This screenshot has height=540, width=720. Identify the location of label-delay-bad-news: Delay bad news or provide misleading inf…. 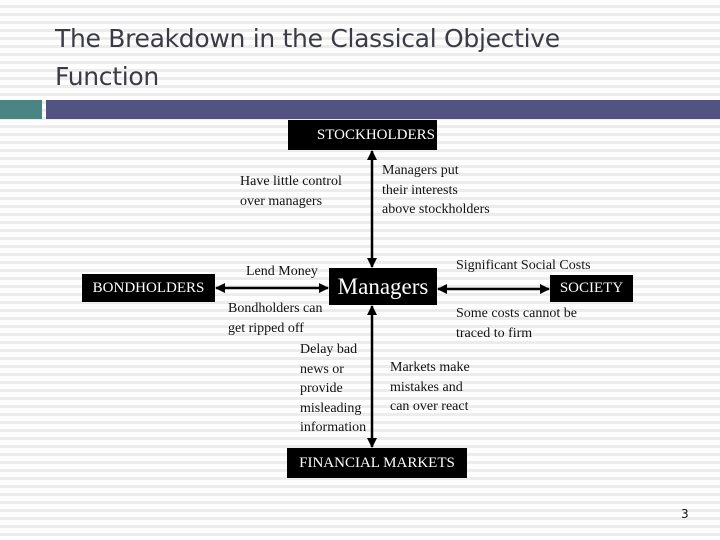
(333, 389).